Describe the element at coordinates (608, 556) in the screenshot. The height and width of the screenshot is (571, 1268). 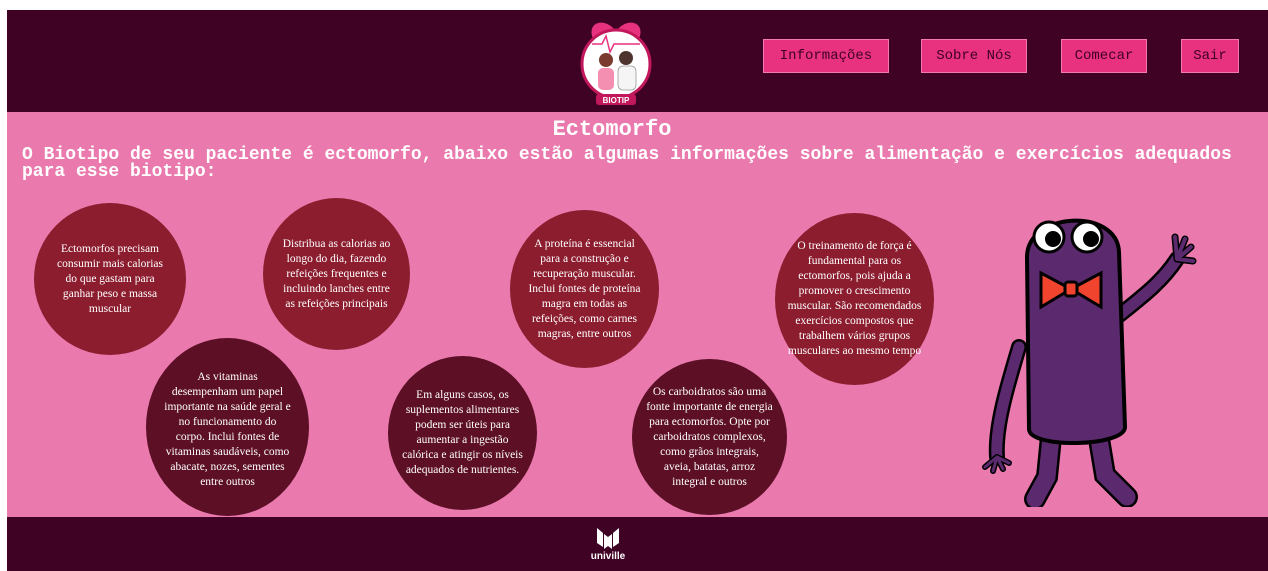
I see `univille-text: univille` at that location.